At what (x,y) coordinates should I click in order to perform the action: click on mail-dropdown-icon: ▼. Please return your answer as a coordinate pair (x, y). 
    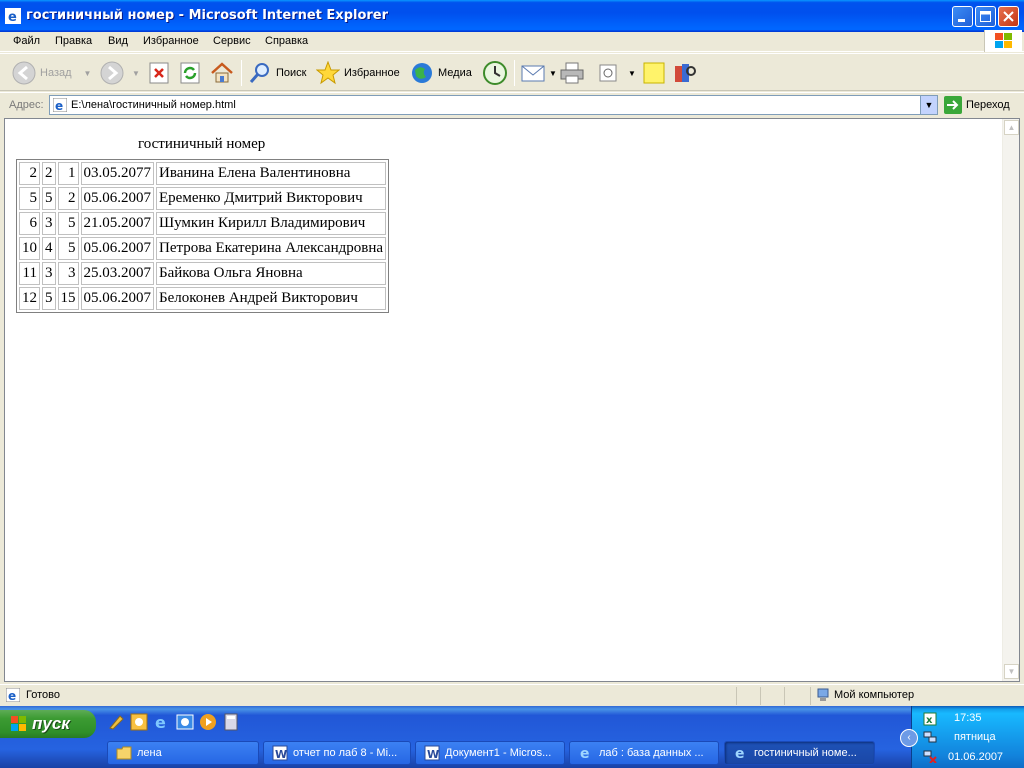
    Looking at the image, I should click on (553, 73).